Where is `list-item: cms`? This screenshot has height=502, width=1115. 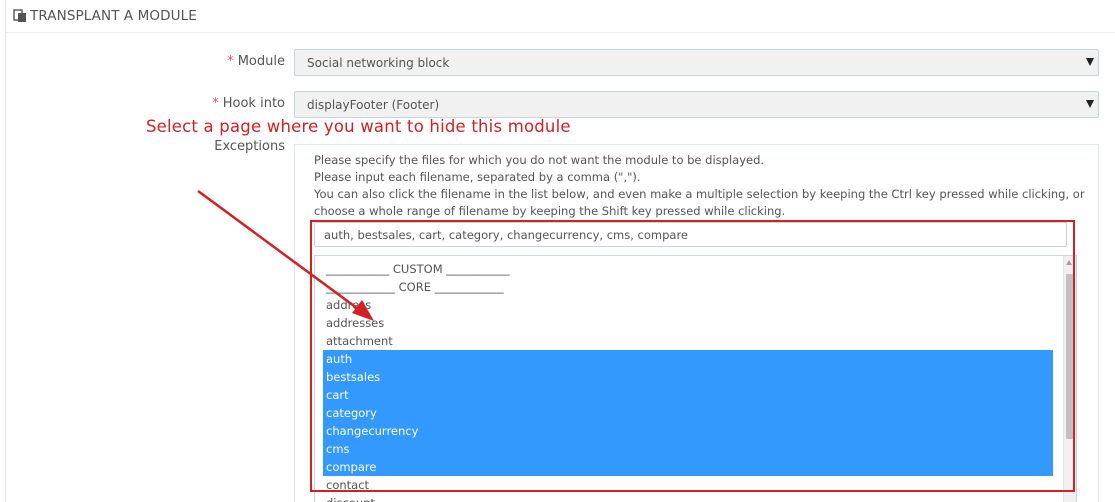 list-item: cms is located at coordinates (688, 449).